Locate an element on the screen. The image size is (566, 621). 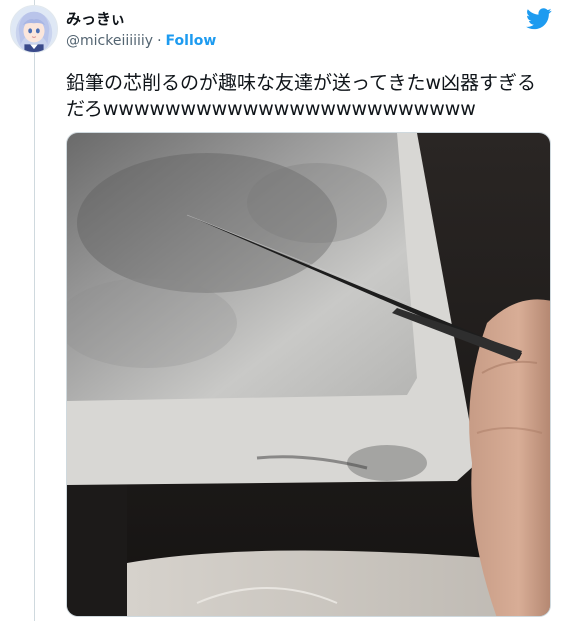
avatar-image is located at coordinates (34, 29).